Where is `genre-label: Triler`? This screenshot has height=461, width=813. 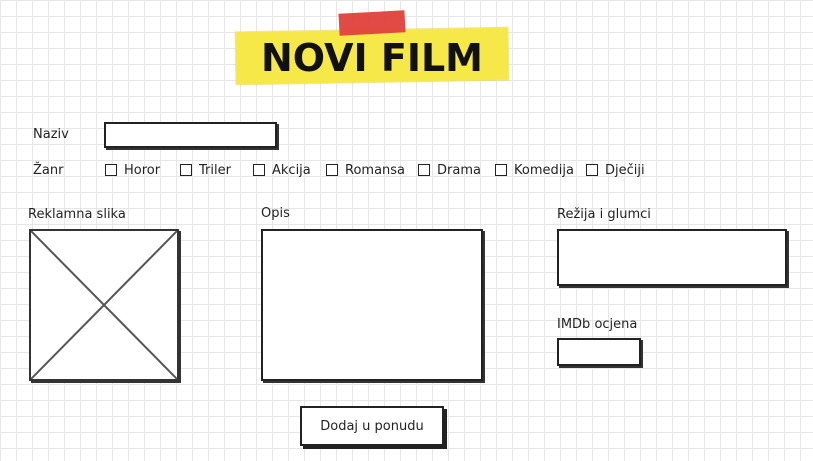
genre-label: Triler is located at coordinates (215, 170).